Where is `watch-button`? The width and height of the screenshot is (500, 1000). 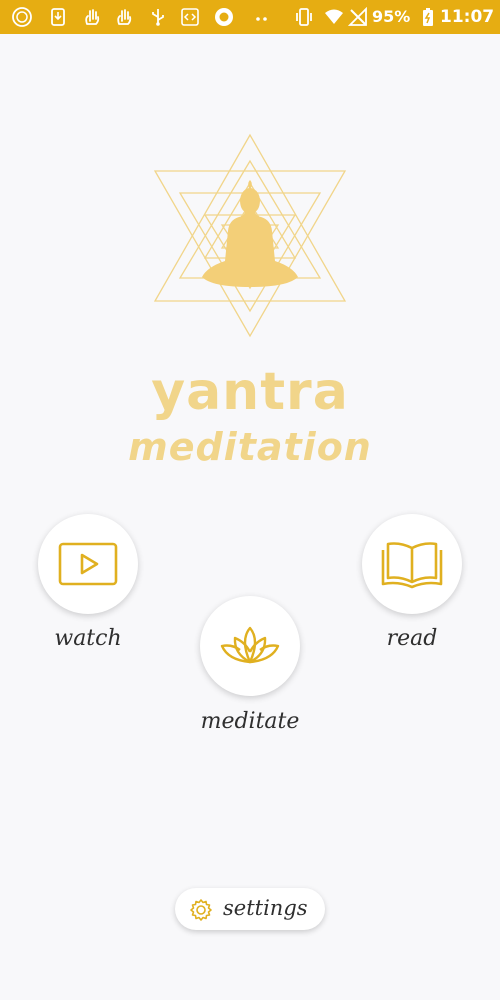 watch-button is located at coordinates (88, 564).